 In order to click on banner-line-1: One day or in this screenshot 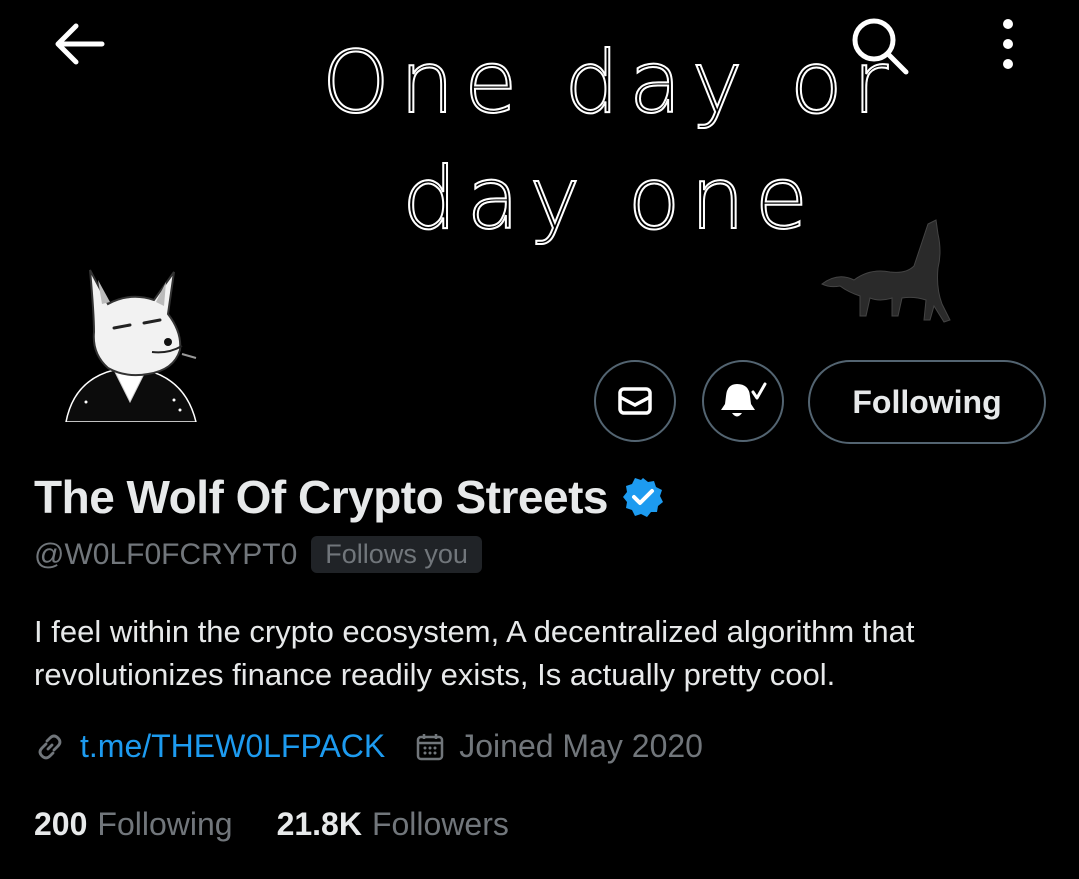, I will do `click(609, 83)`.